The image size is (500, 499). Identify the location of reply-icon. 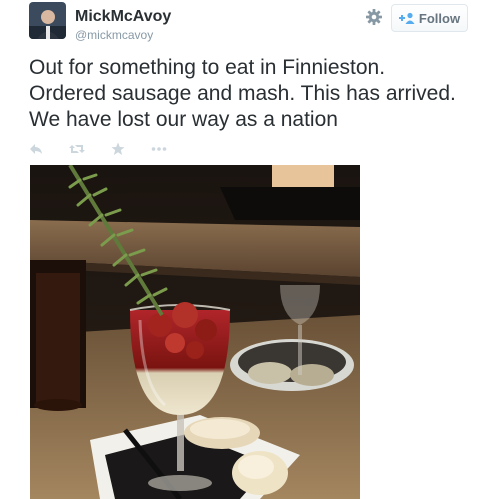
(36, 149).